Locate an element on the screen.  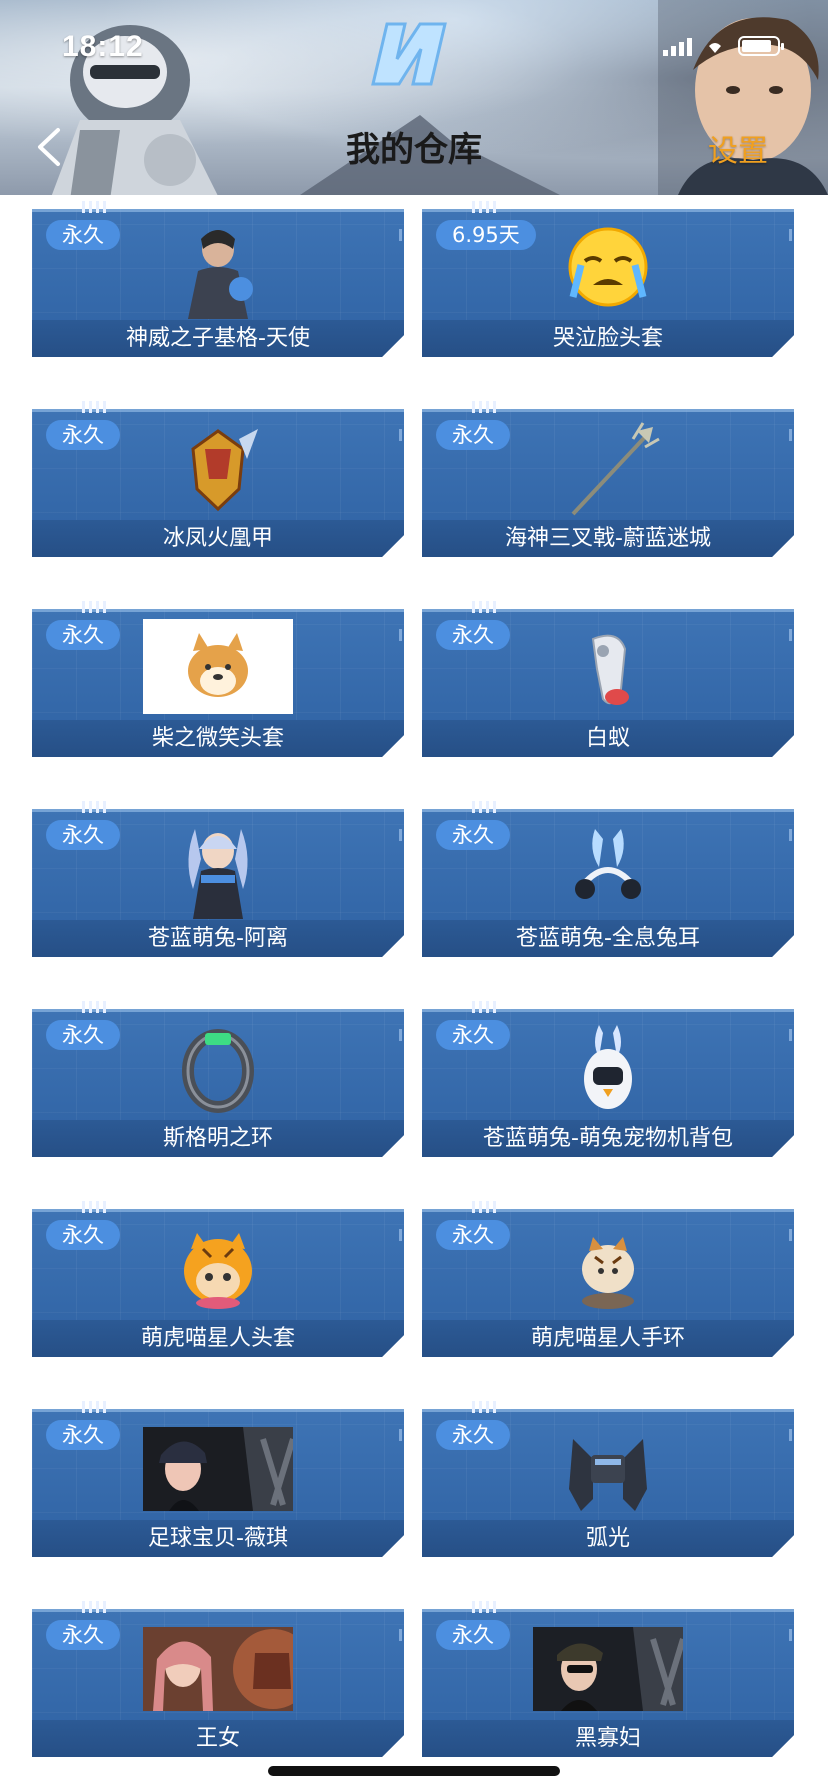
white-ant-weapon-icon is located at coordinates (610, 669).